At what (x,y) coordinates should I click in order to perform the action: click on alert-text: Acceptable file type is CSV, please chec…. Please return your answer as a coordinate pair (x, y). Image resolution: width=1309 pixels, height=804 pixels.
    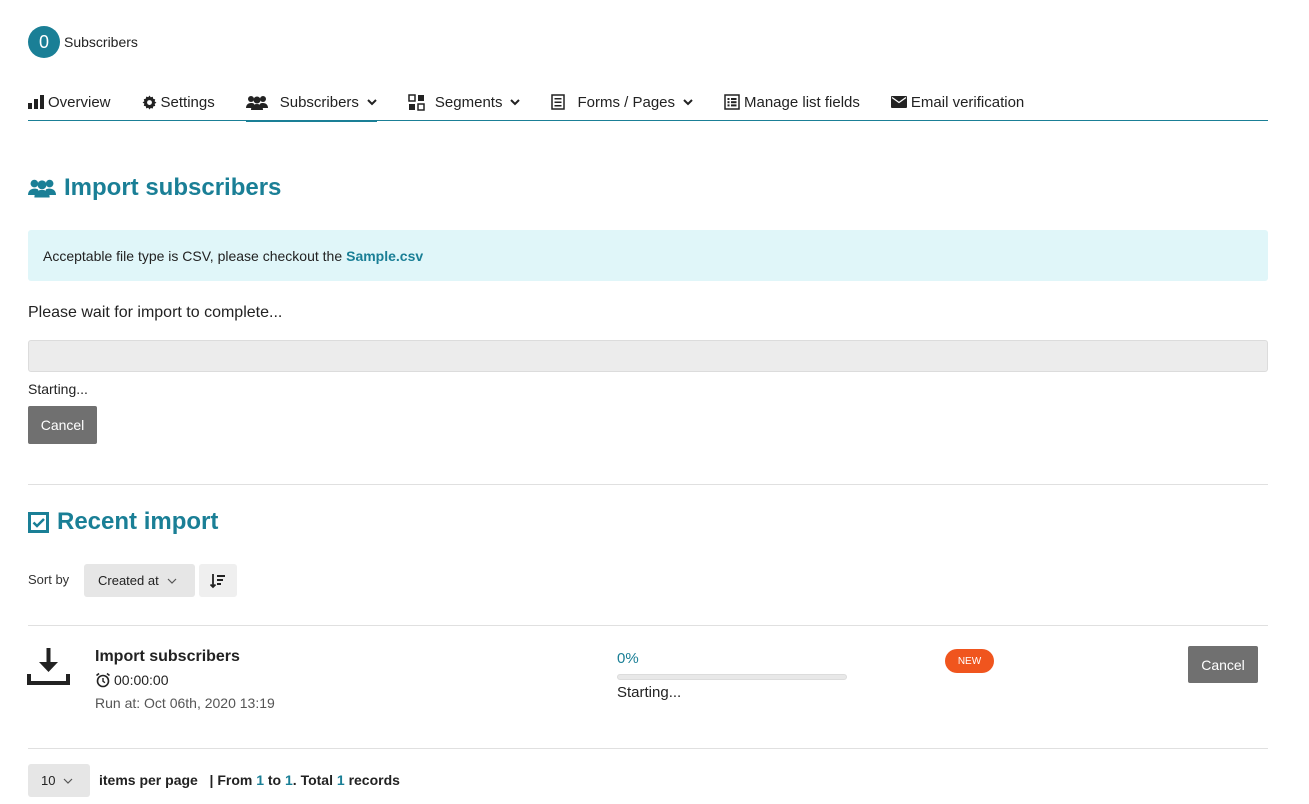
    Looking at the image, I should click on (193, 255).